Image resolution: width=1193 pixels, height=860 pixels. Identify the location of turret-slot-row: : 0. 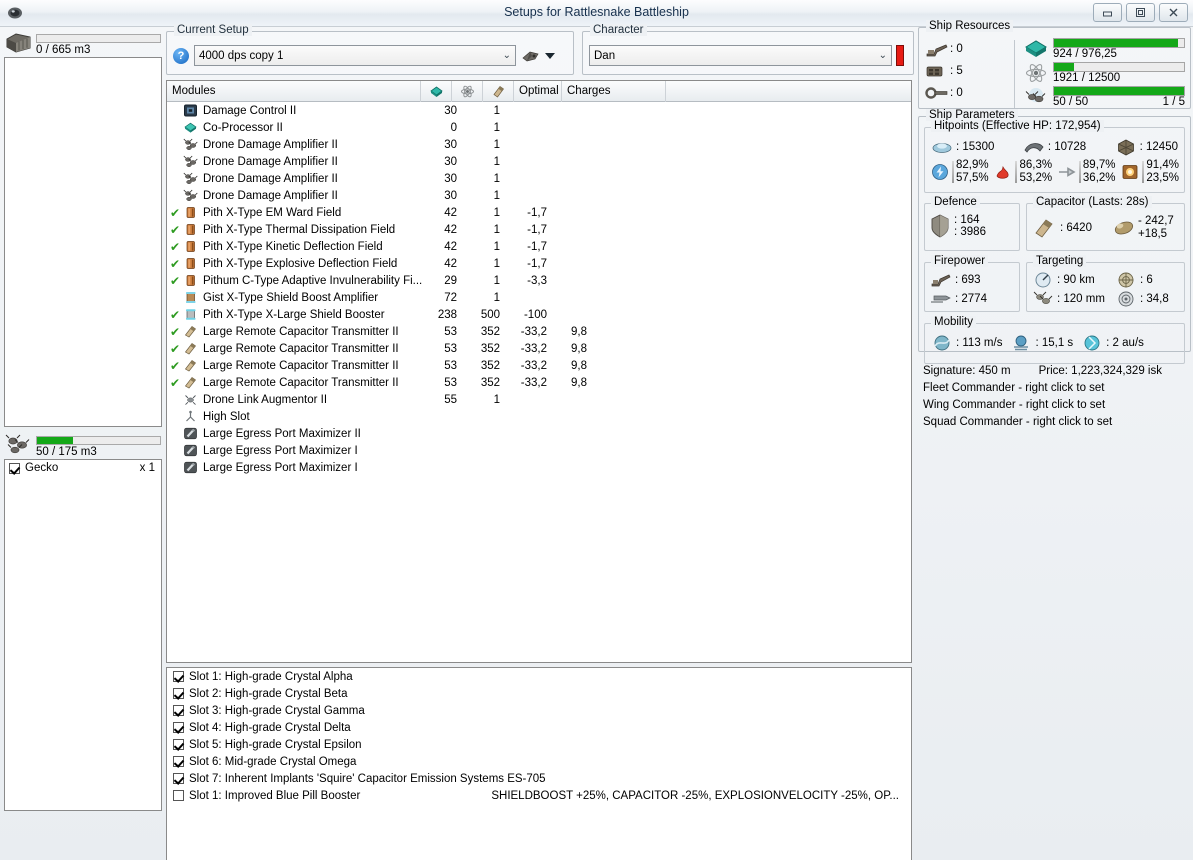
(965, 49).